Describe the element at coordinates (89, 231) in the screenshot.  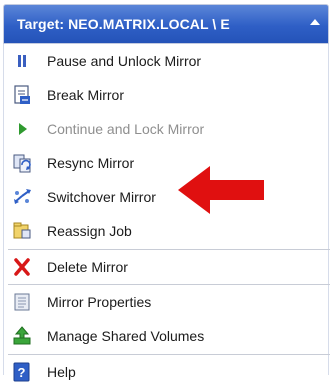
I see `menu-item-label: Reassign Job` at that location.